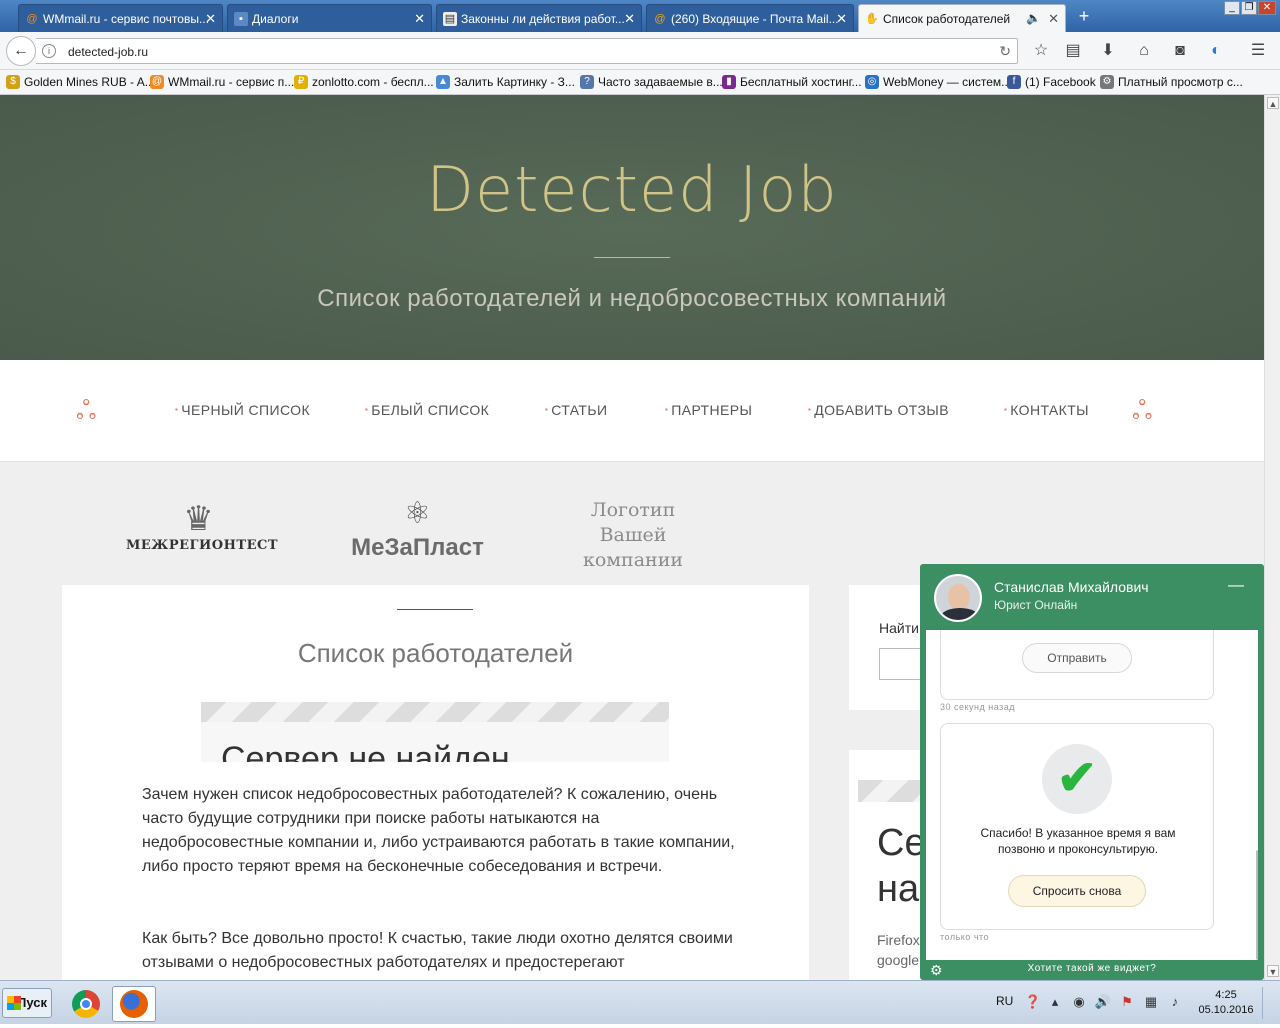 The image size is (1280, 1028). I want to click on site-title: Detected Job, so click(632, 189).